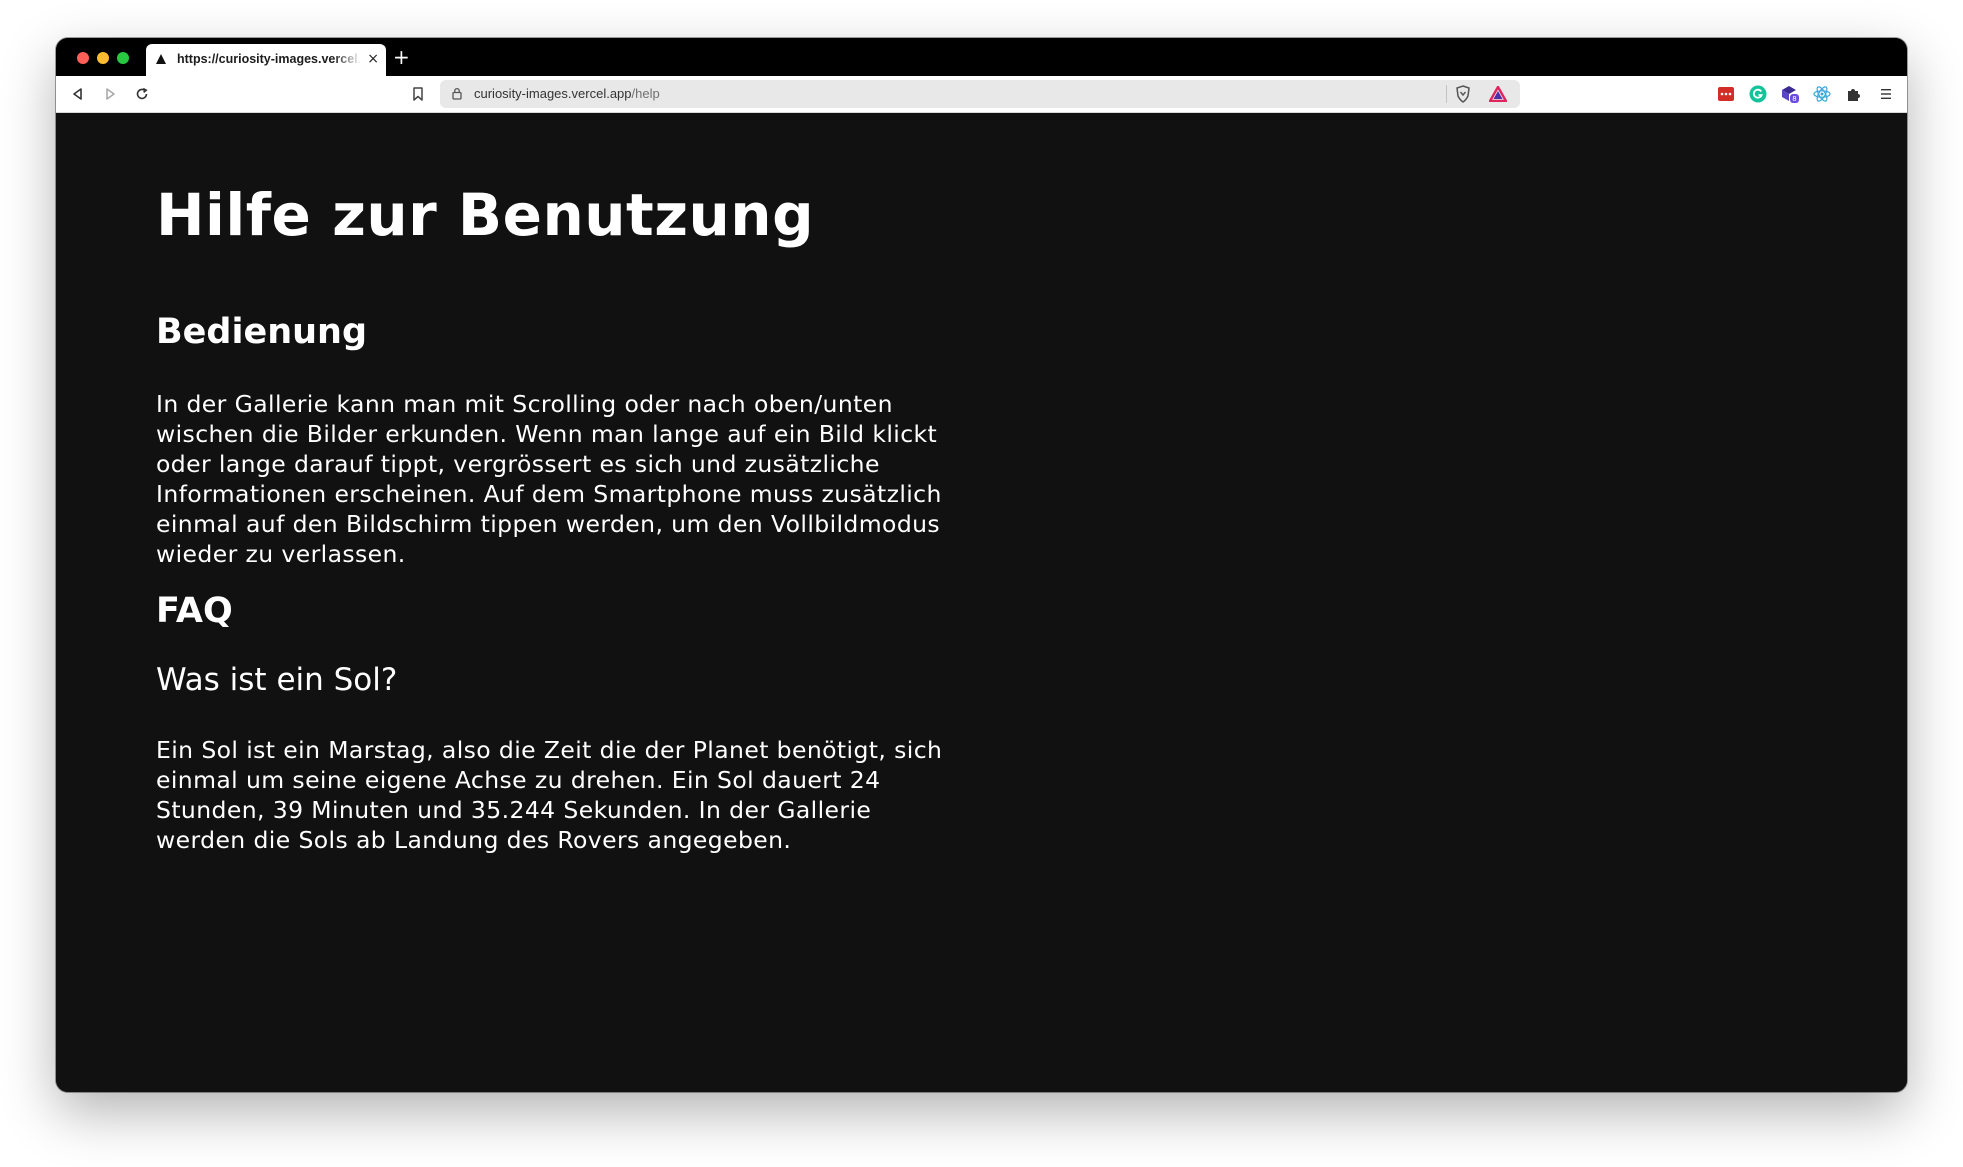 This screenshot has height=1167, width=1963. I want to click on window-close-button, so click(83, 58).